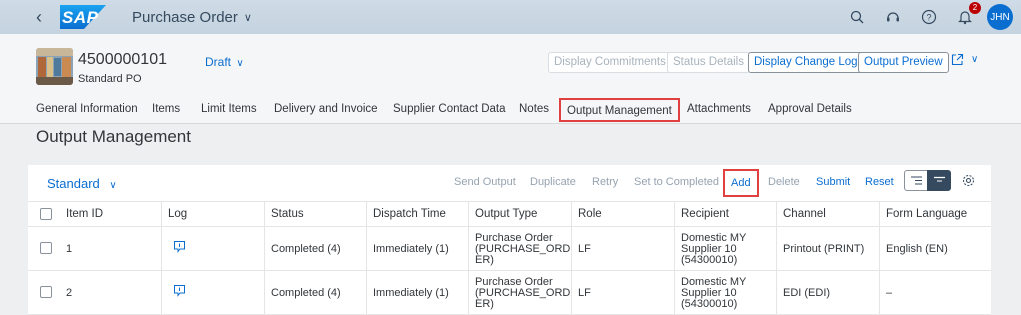 The image size is (1021, 315). I want to click on tab-attachments: Attachments, so click(719, 109).